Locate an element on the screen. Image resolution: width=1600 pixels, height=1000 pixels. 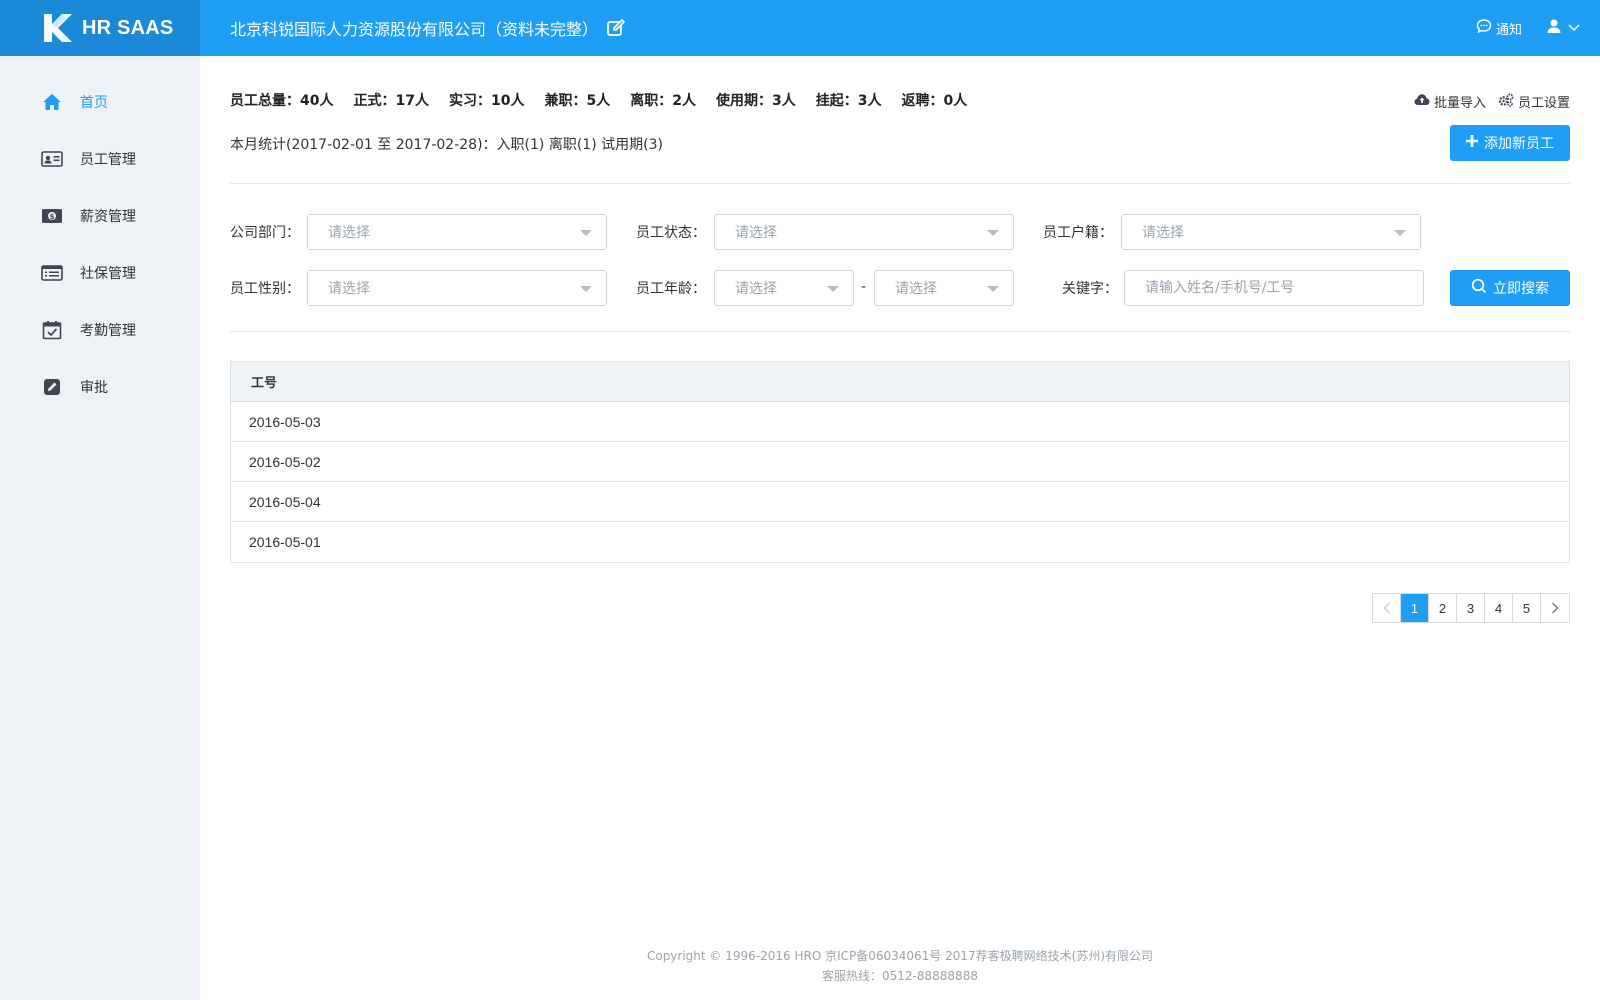
sidebar-item-label: 员工管理 is located at coordinates (108, 159).